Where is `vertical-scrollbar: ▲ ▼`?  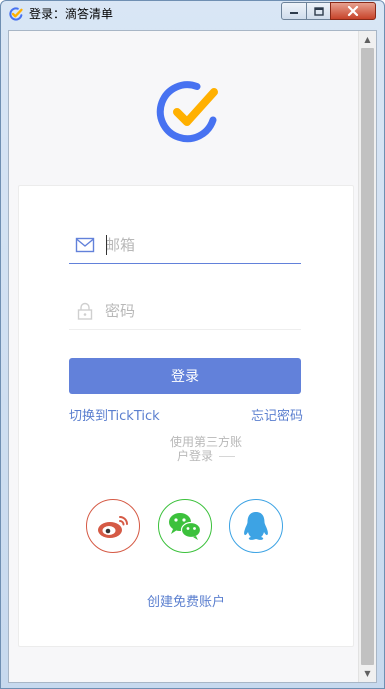 vertical-scrollbar: ▲ ▼ is located at coordinates (367, 356).